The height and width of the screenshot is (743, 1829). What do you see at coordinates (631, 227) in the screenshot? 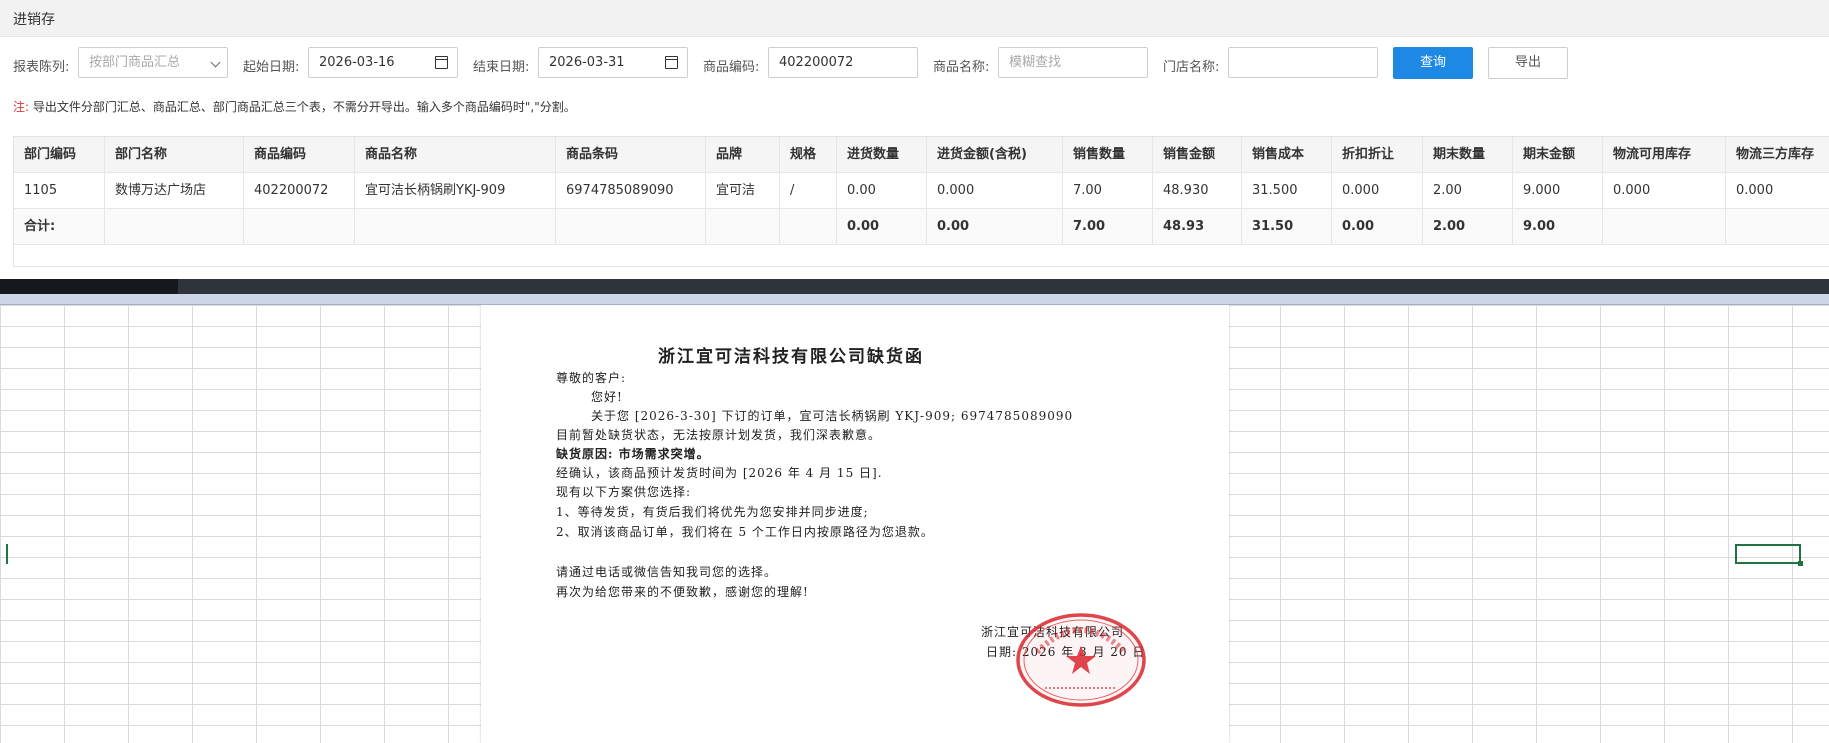
I see `total-row-cell-barcode` at bounding box center [631, 227].